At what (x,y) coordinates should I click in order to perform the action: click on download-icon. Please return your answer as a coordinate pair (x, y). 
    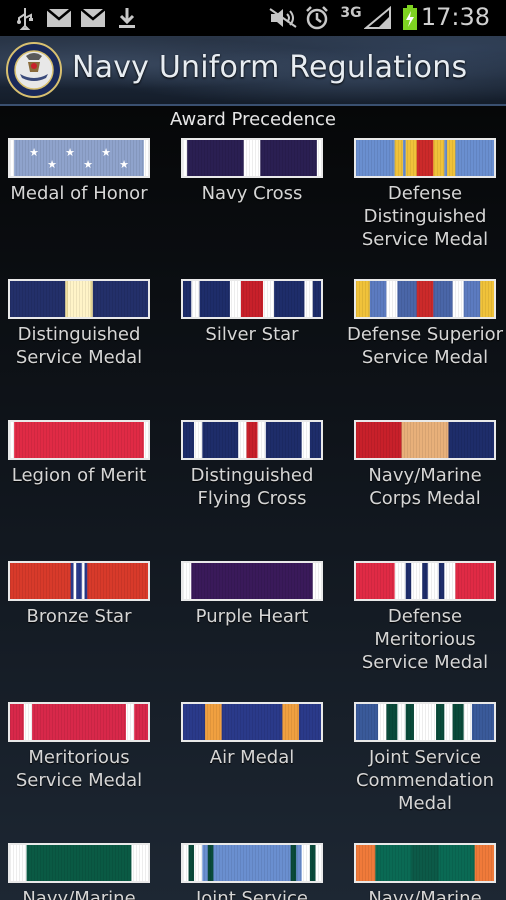
    Looking at the image, I should click on (127, 18).